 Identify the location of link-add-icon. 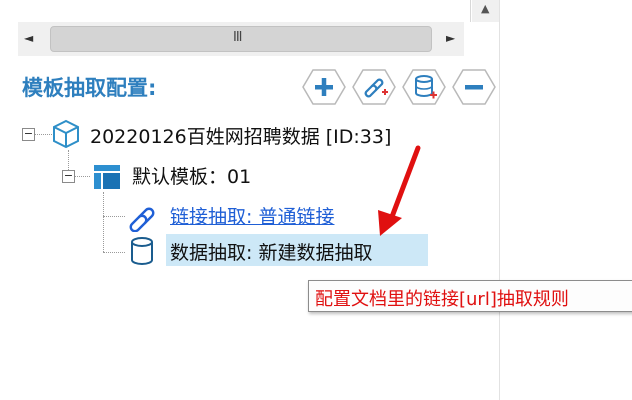
(374, 87).